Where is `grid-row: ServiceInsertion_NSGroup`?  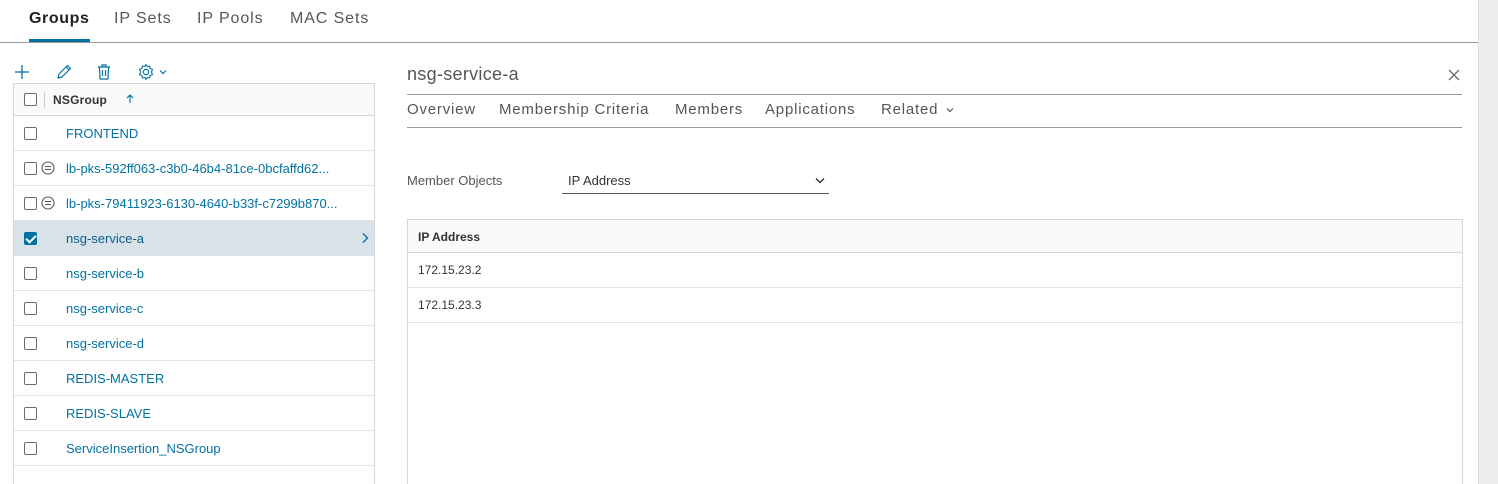 grid-row: ServiceInsertion_NSGroup is located at coordinates (194, 448).